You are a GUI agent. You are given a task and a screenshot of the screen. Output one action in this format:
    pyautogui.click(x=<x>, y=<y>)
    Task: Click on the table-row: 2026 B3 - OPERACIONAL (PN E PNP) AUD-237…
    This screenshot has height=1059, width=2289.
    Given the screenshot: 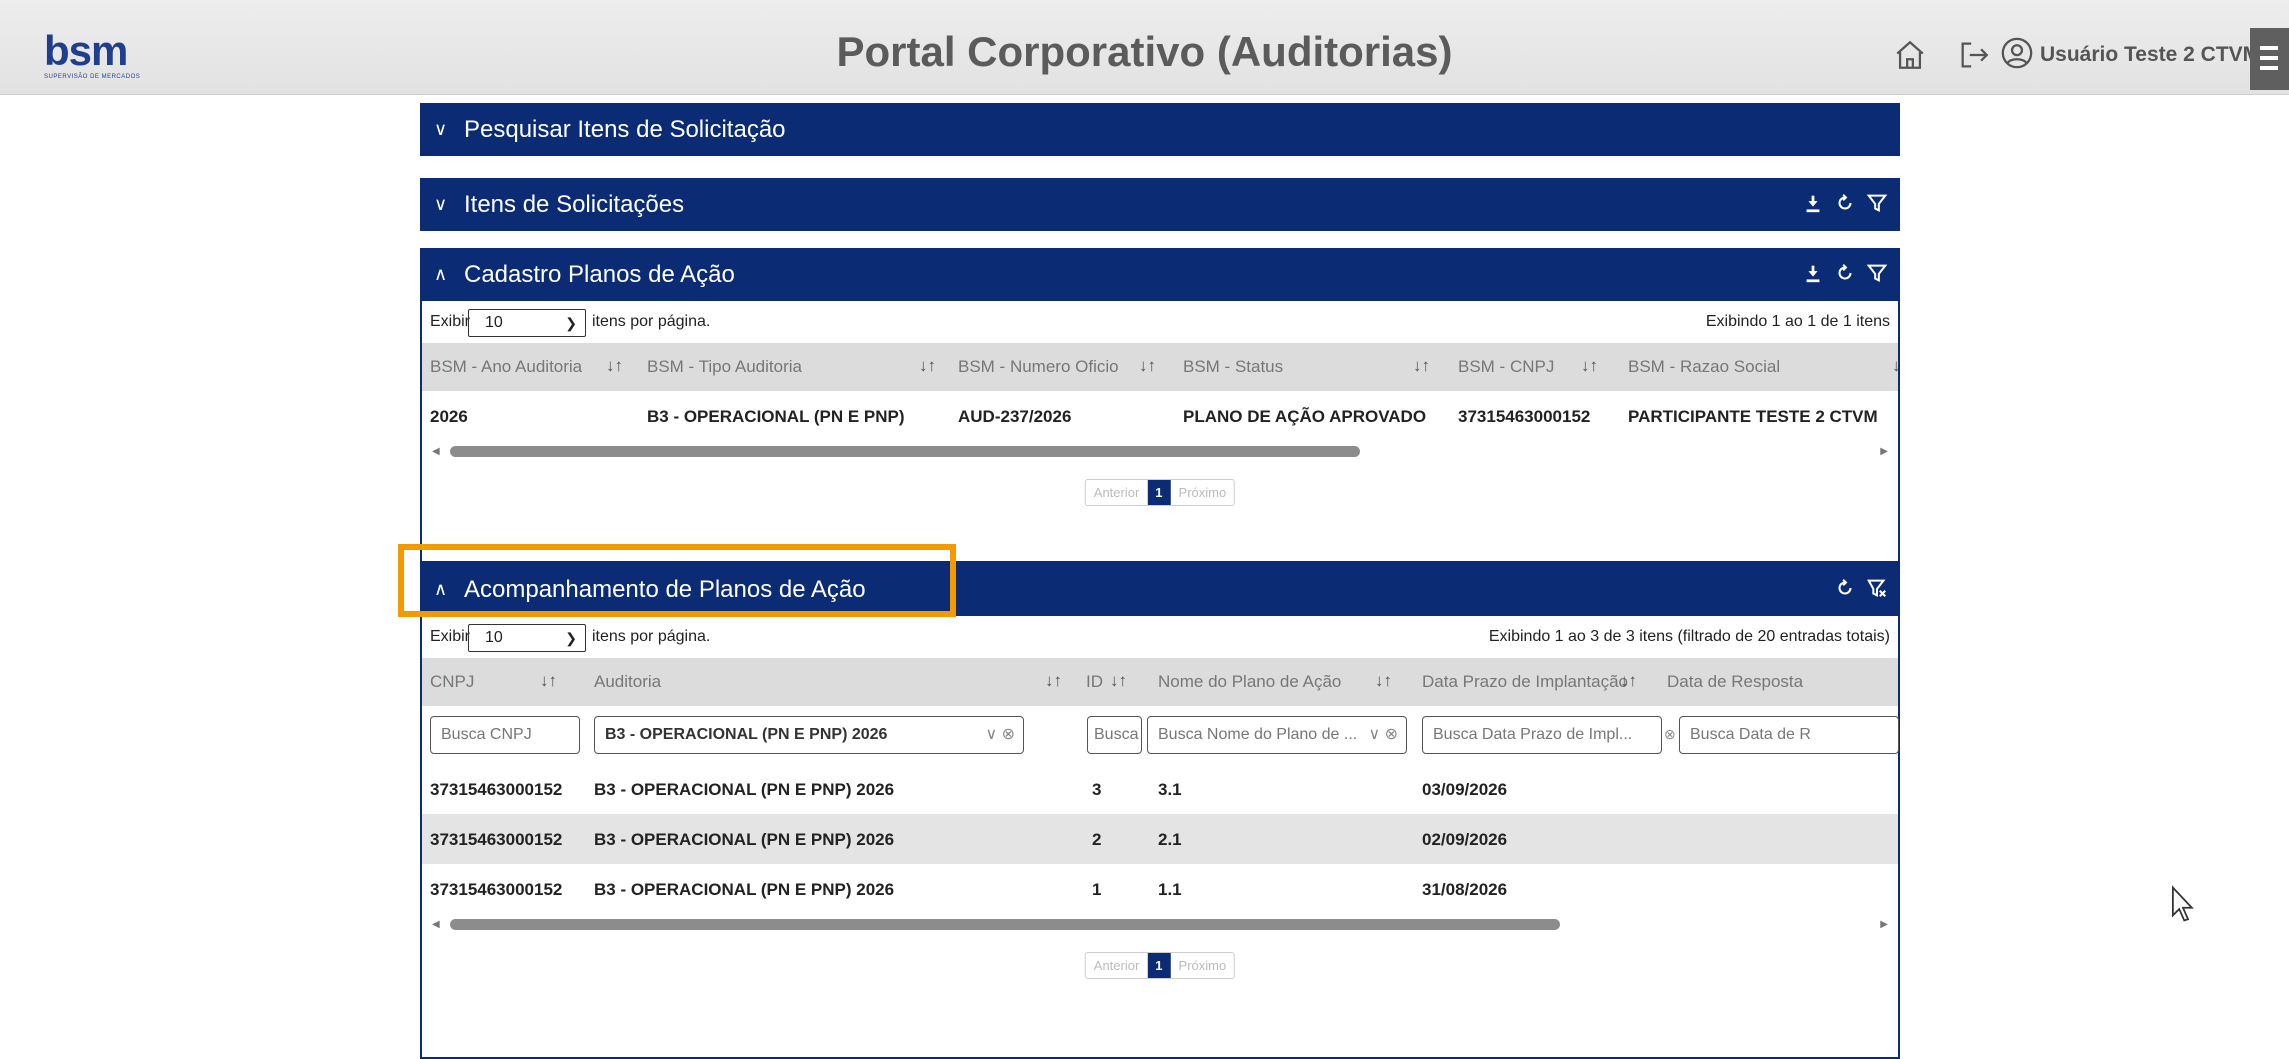 What is the action you would take?
    pyautogui.click(x=1160, y=416)
    